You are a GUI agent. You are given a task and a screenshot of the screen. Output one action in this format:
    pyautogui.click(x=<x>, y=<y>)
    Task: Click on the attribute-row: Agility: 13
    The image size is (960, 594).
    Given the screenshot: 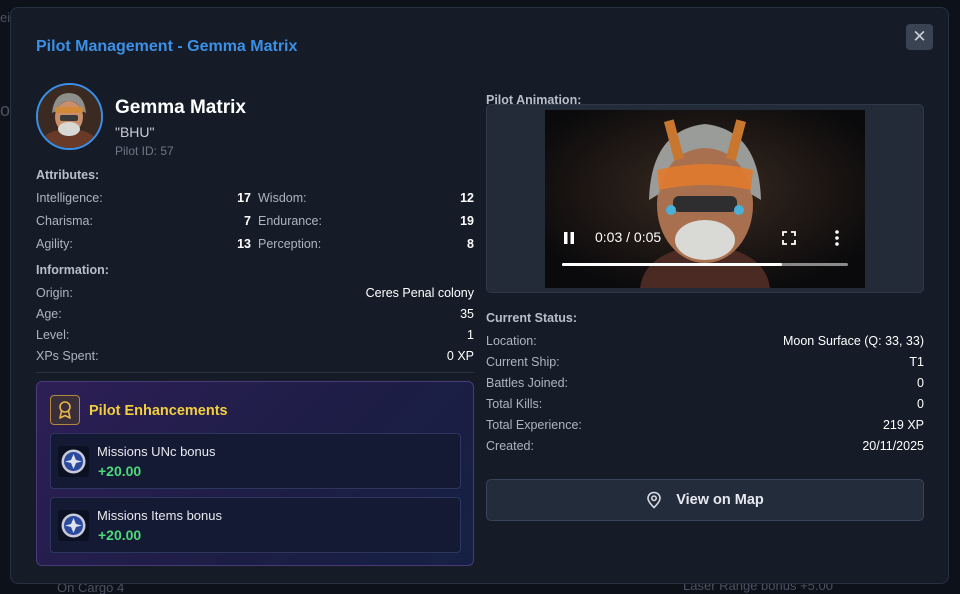 What is the action you would take?
    pyautogui.click(x=143, y=244)
    